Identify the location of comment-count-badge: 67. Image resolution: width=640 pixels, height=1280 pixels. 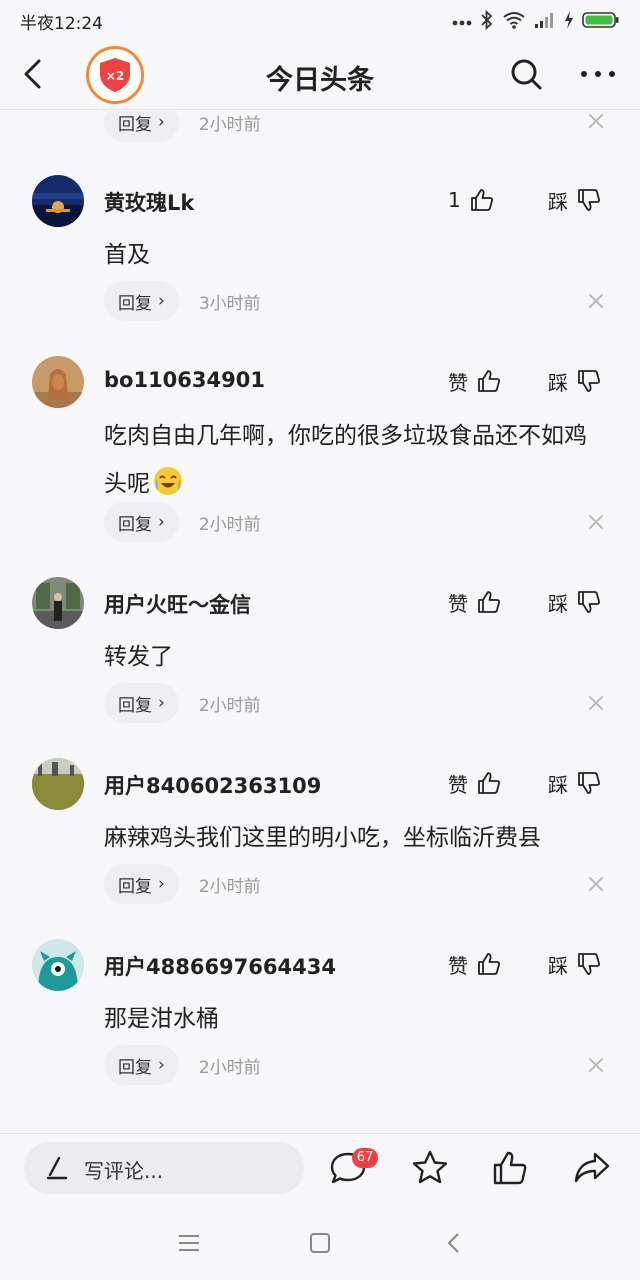
(365, 1158).